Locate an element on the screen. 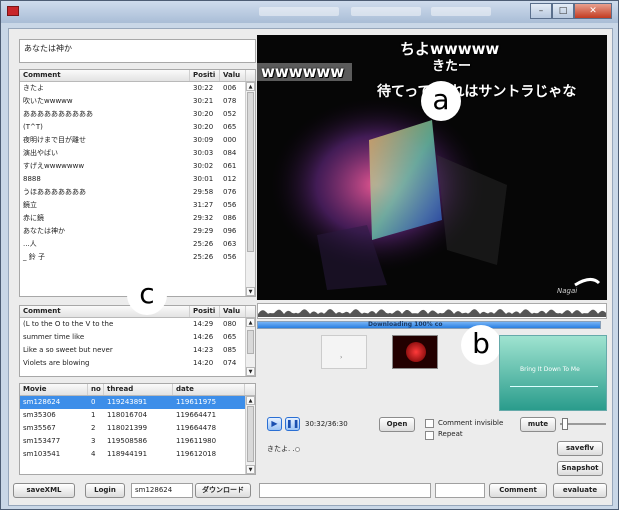 The height and width of the screenshot is (510, 619). table-cell: すげえwwwwwww is located at coordinates (54, 166).